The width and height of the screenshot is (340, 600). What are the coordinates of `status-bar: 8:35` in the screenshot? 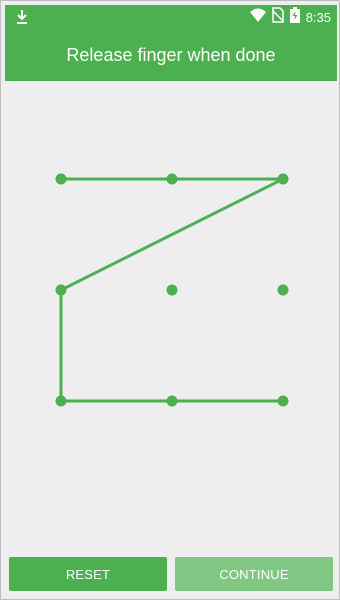 It's located at (171, 17).